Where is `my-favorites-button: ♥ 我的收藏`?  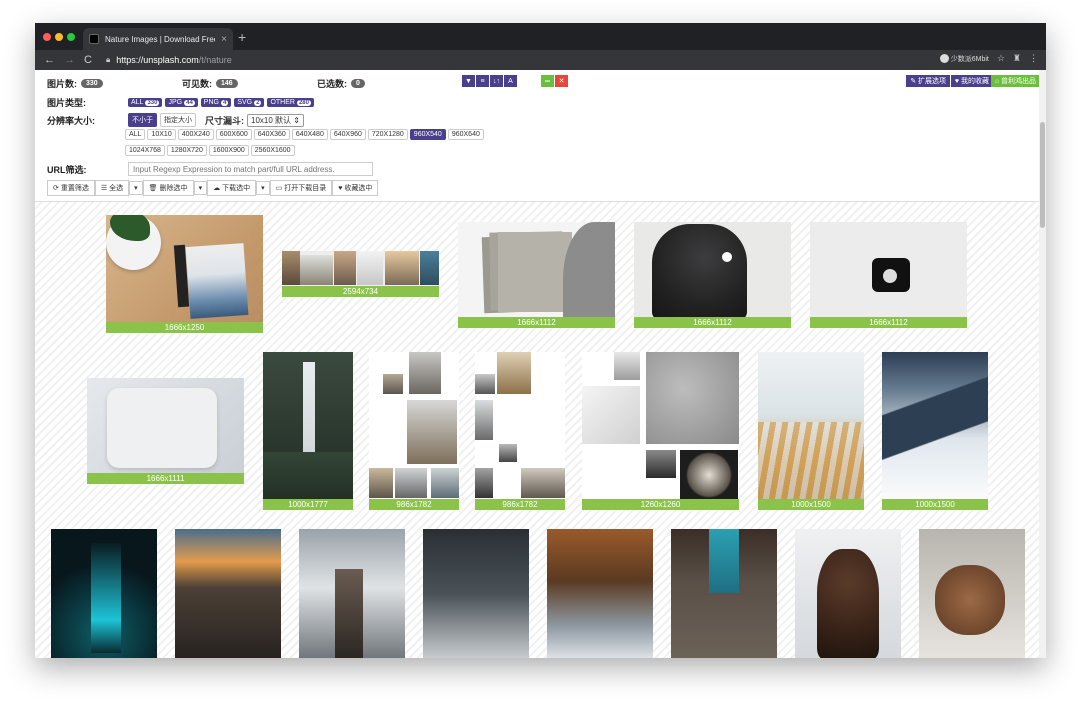
my-favorites-button: ♥ 我的收藏 is located at coordinates (971, 81).